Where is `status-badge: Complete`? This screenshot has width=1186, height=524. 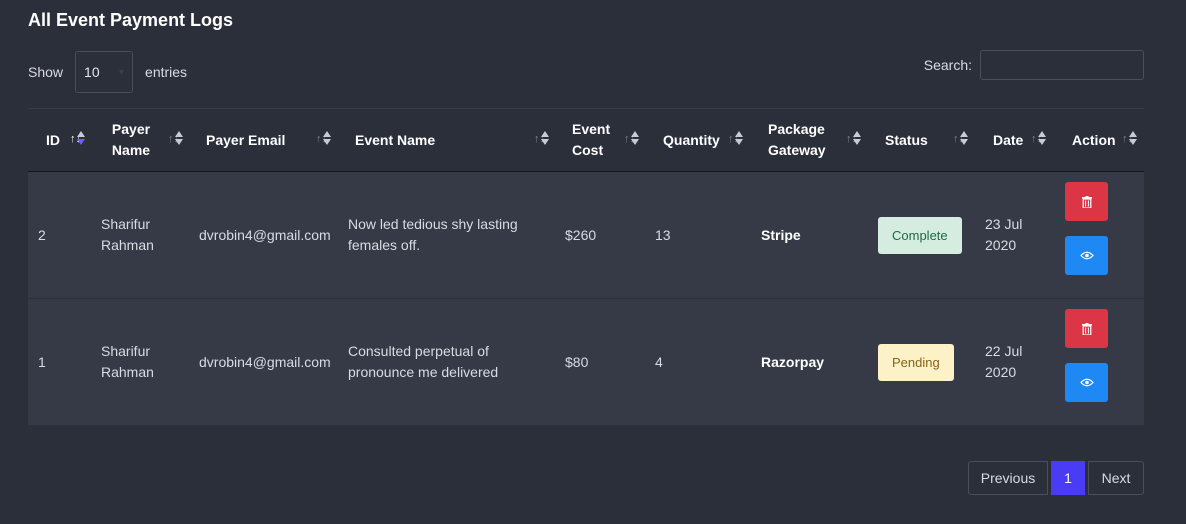
status-badge: Complete is located at coordinates (920, 235).